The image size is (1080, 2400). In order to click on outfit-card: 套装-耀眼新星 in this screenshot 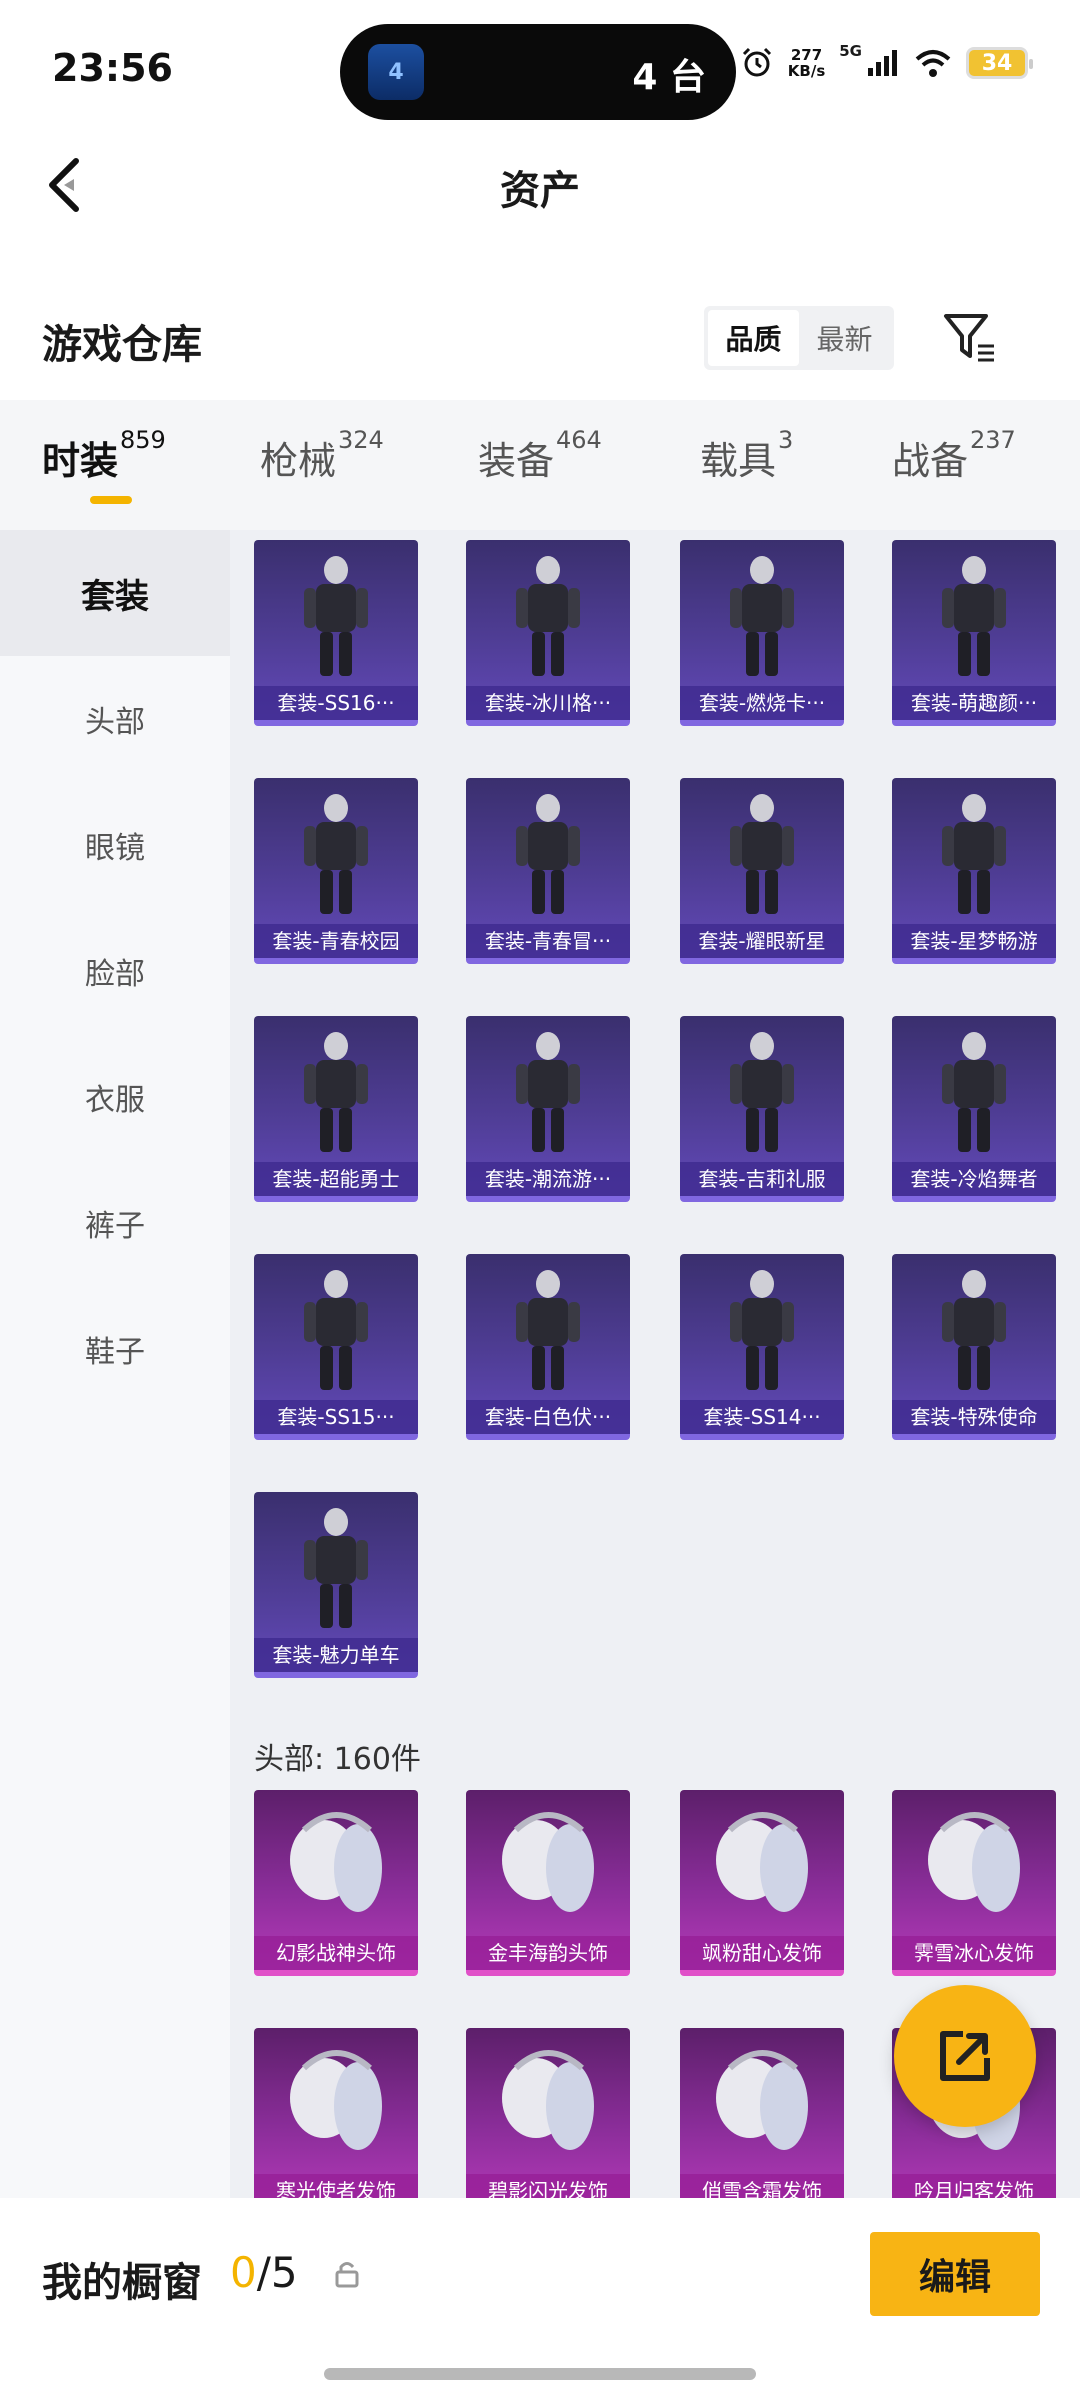, I will do `click(762, 871)`.